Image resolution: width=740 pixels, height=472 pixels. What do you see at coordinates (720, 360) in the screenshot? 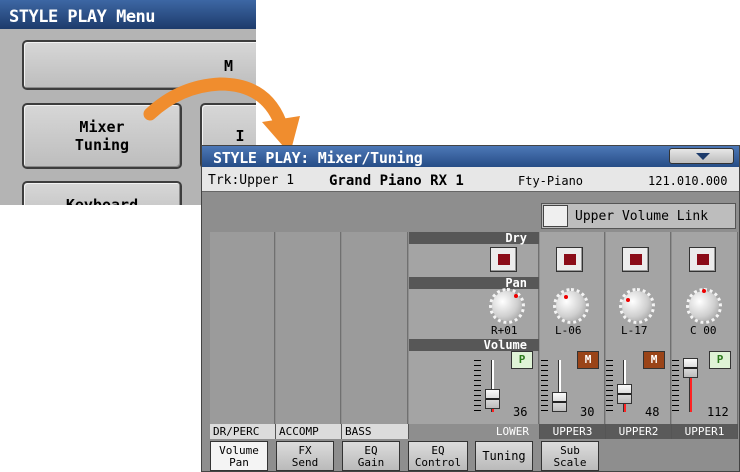
I see `play-button-upper1: P` at bounding box center [720, 360].